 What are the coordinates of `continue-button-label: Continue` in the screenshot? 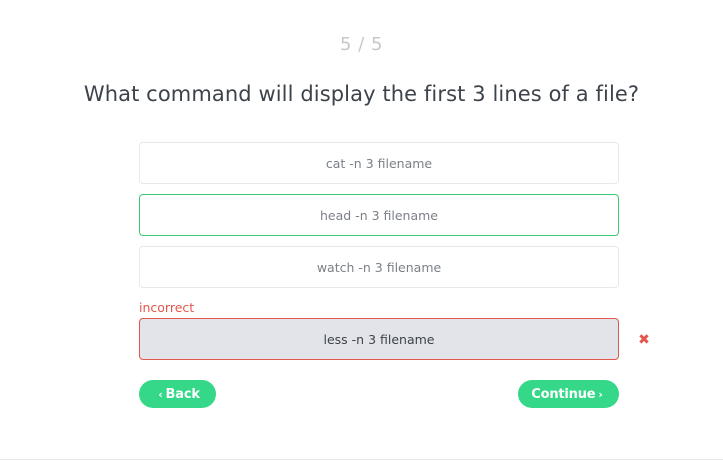 It's located at (563, 394).